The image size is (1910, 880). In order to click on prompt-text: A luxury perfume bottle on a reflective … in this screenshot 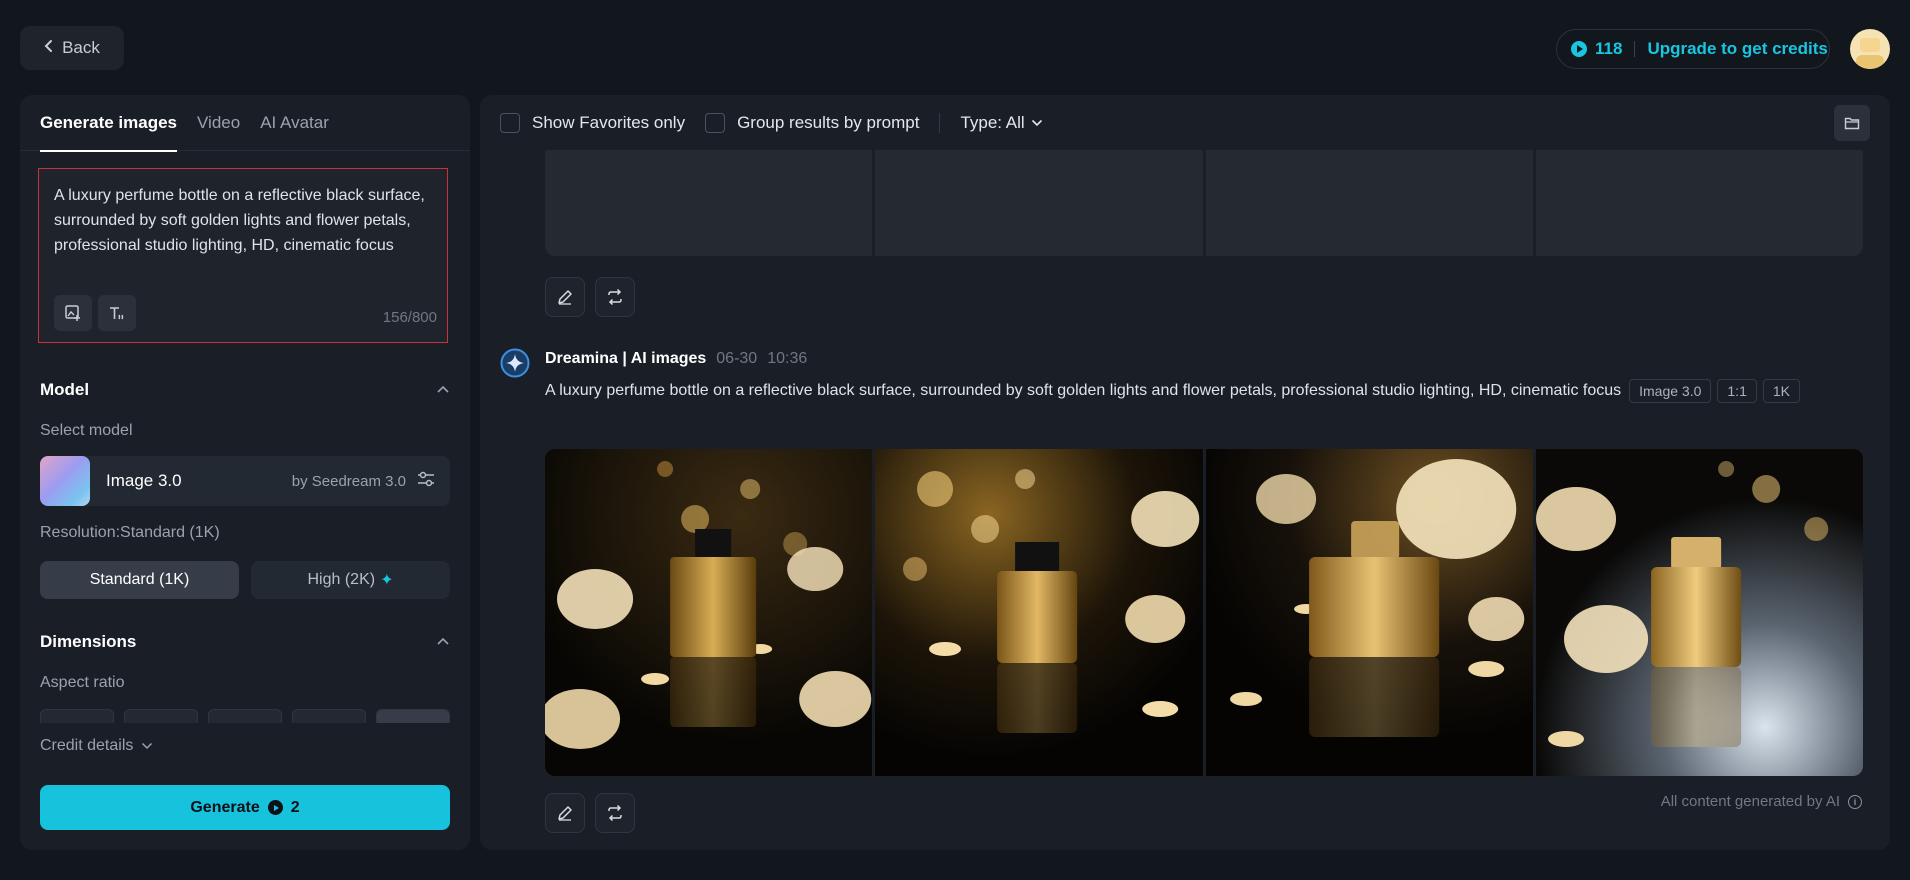, I will do `click(241, 220)`.